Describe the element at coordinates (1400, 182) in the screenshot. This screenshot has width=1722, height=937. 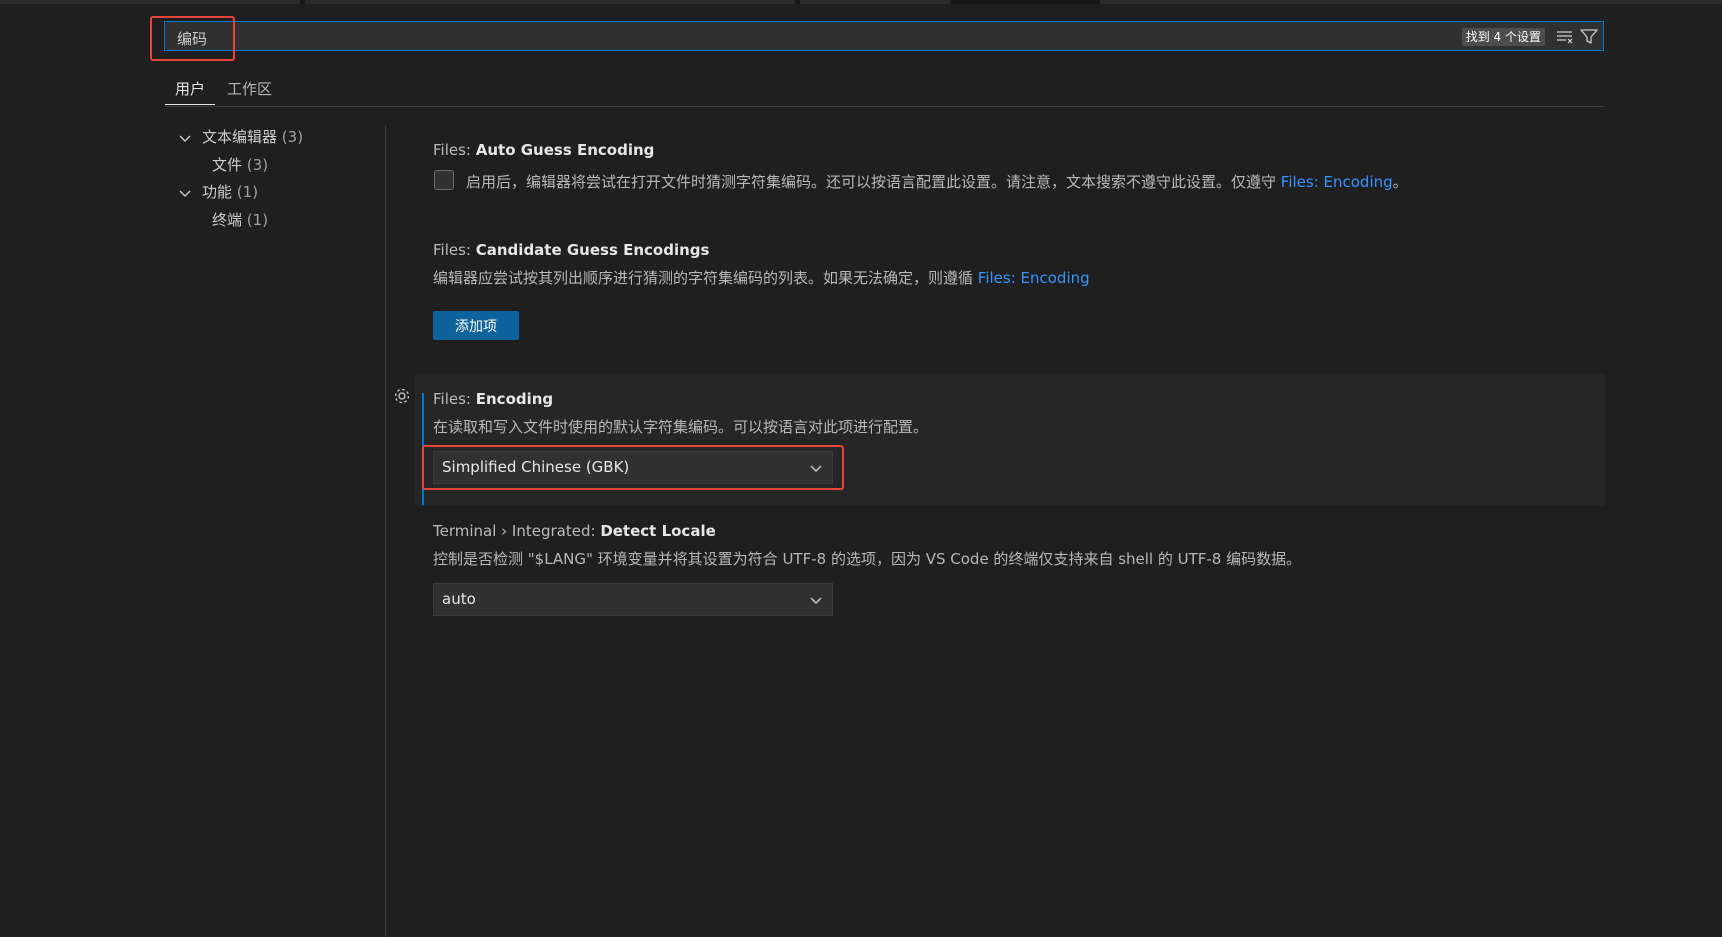
I see `description-suffix: 。` at that location.